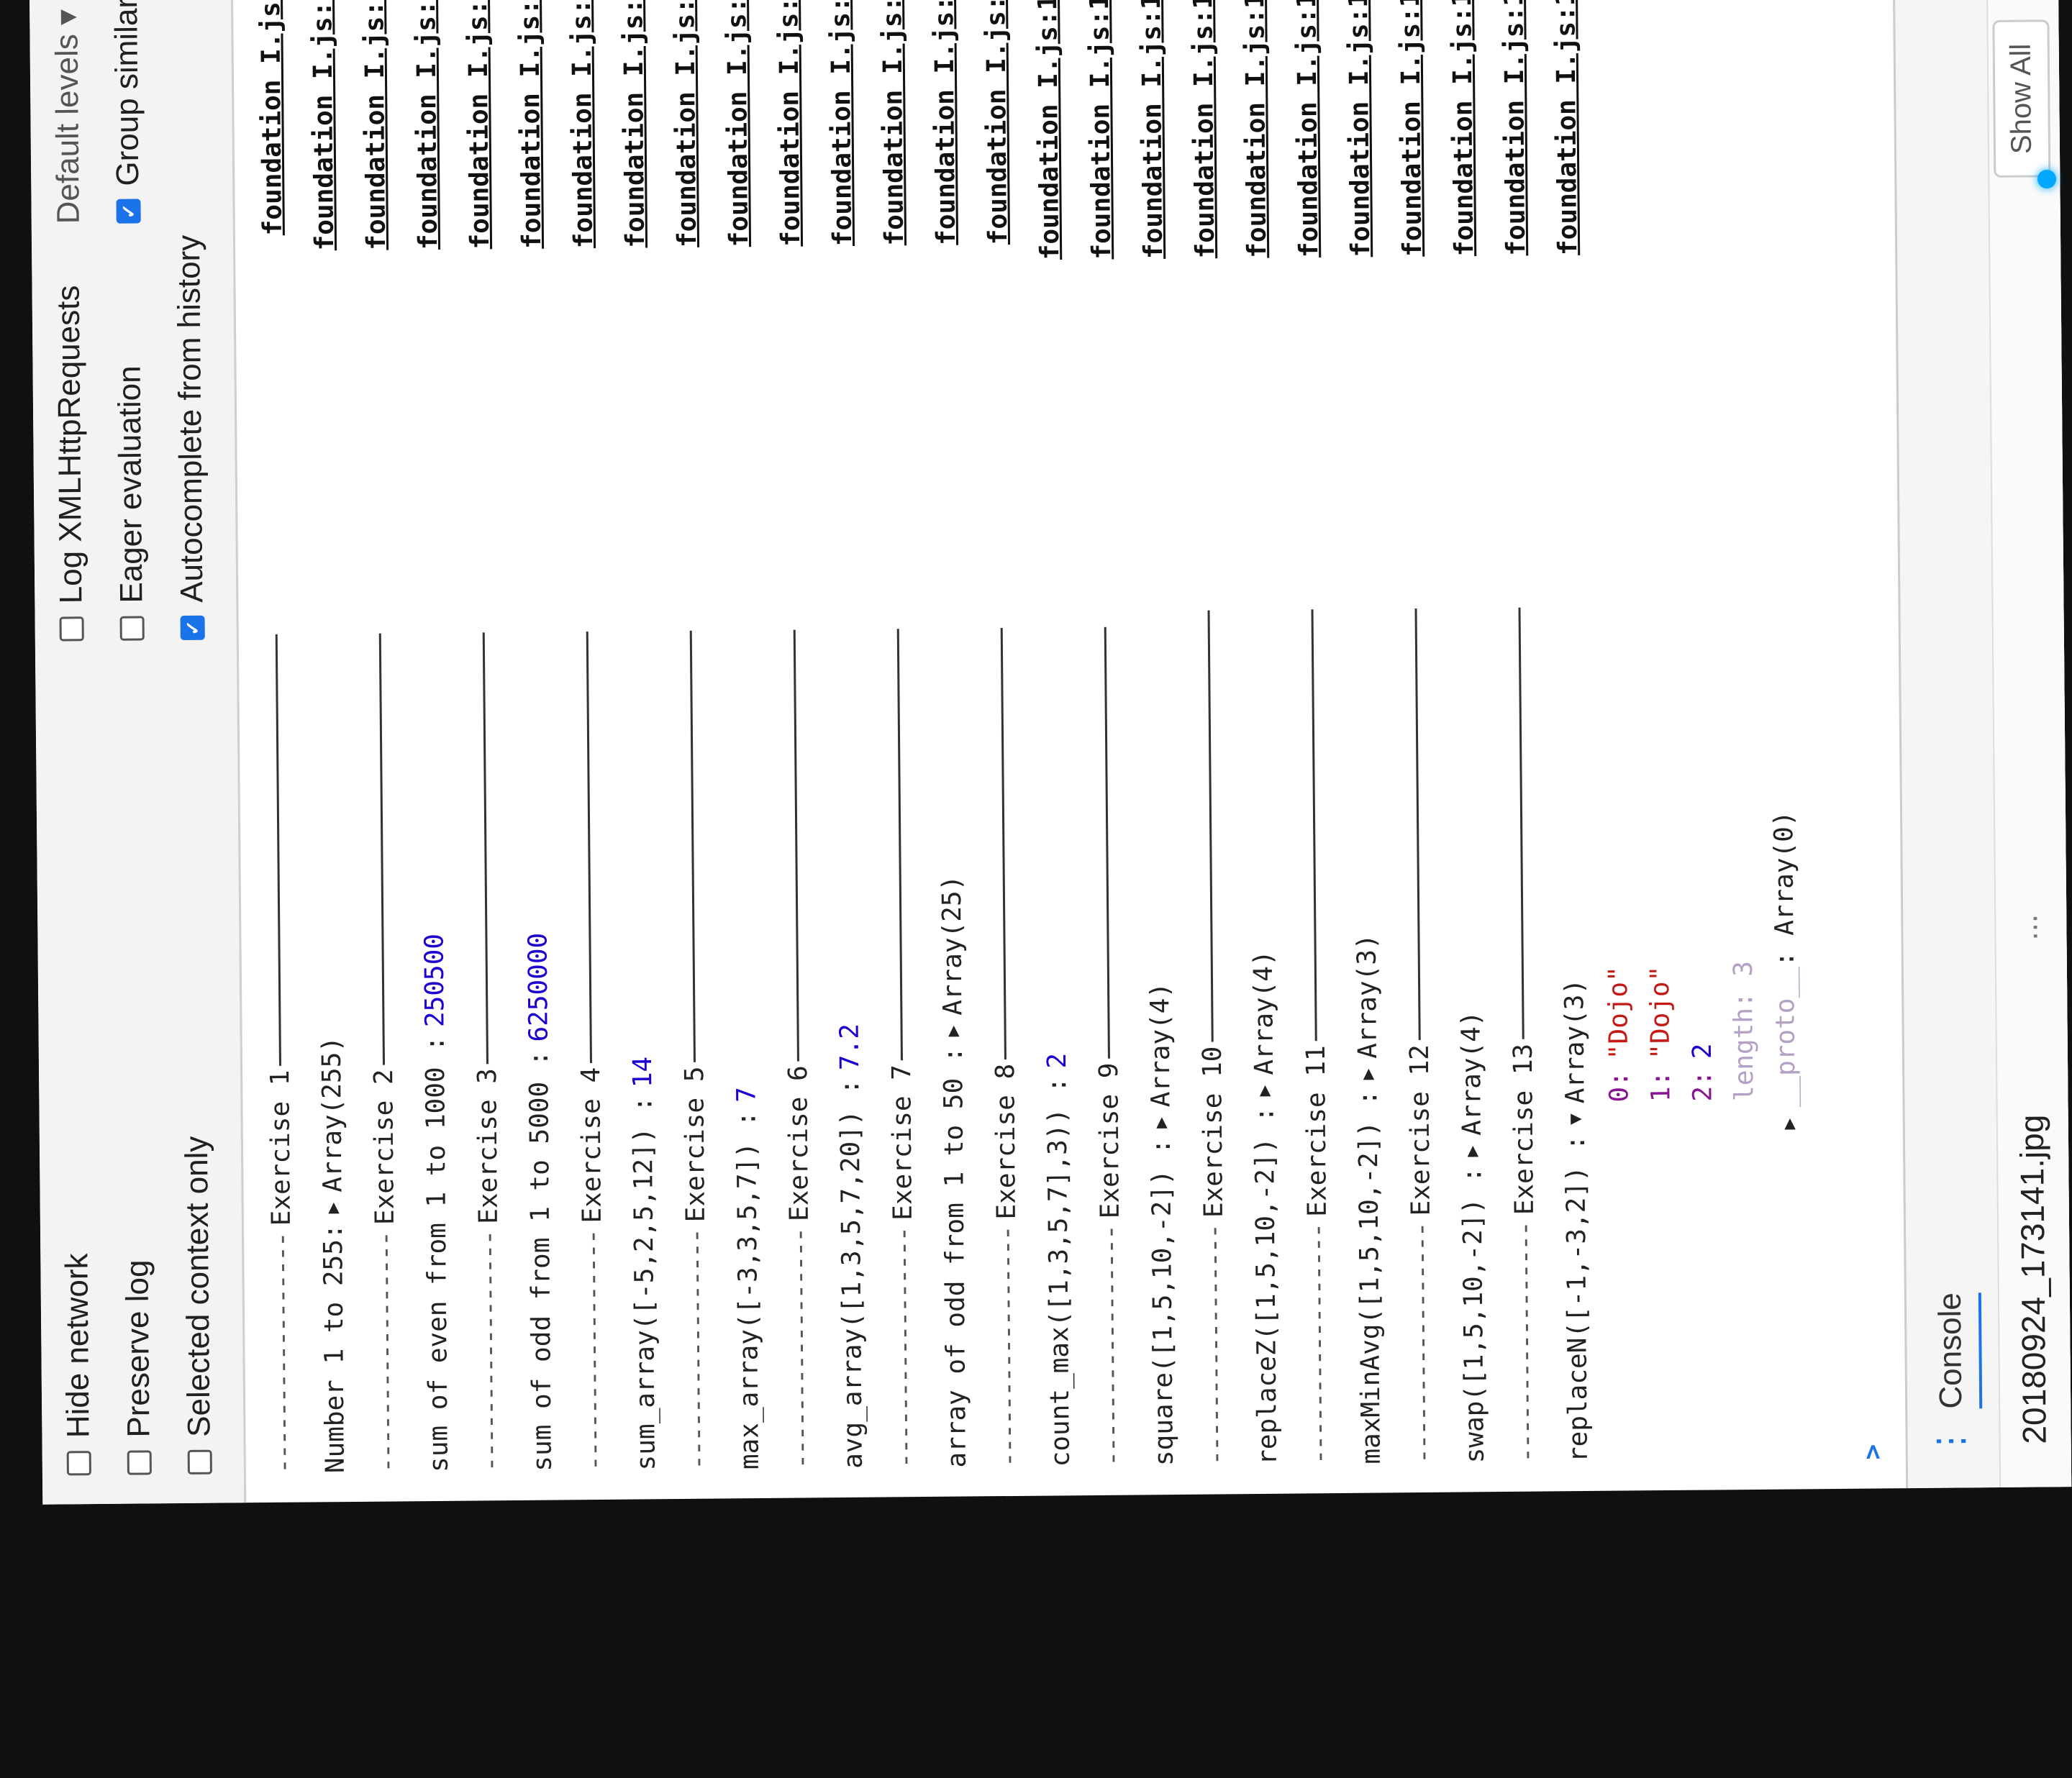 The image size is (2072, 1778). What do you see at coordinates (644, 1283) in the screenshot?
I see `log-message-text: sum_array([-5,2,5,12]) :` at bounding box center [644, 1283].